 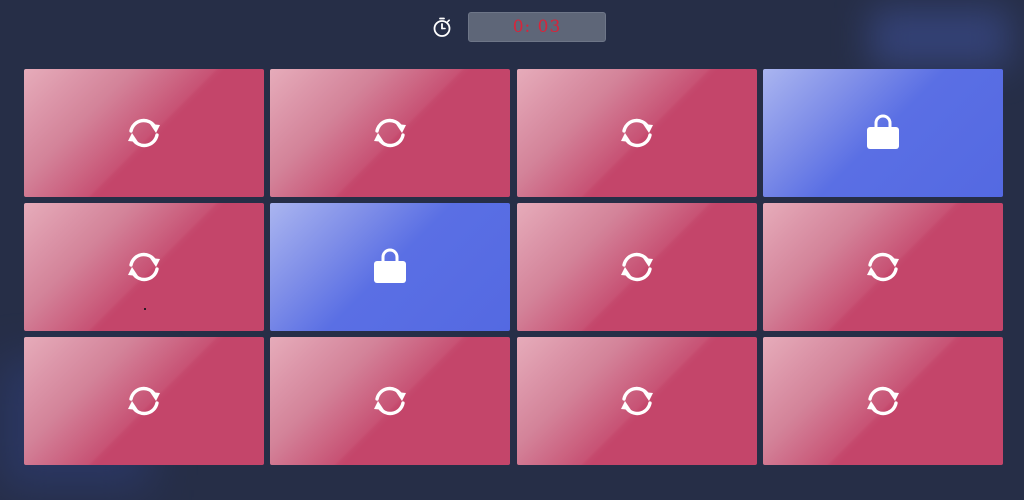 What do you see at coordinates (537, 27) in the screenshot?
I see `timer-display: 0: 03` at bounding box center [537, 27].